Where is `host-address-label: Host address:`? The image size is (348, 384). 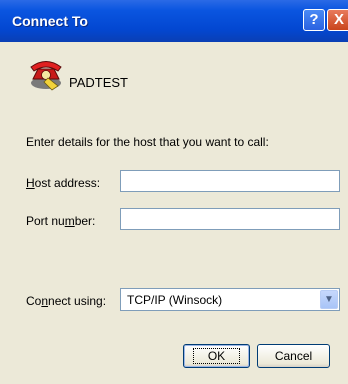
host-address-label: Host address: is located at coordinates (63, 183).